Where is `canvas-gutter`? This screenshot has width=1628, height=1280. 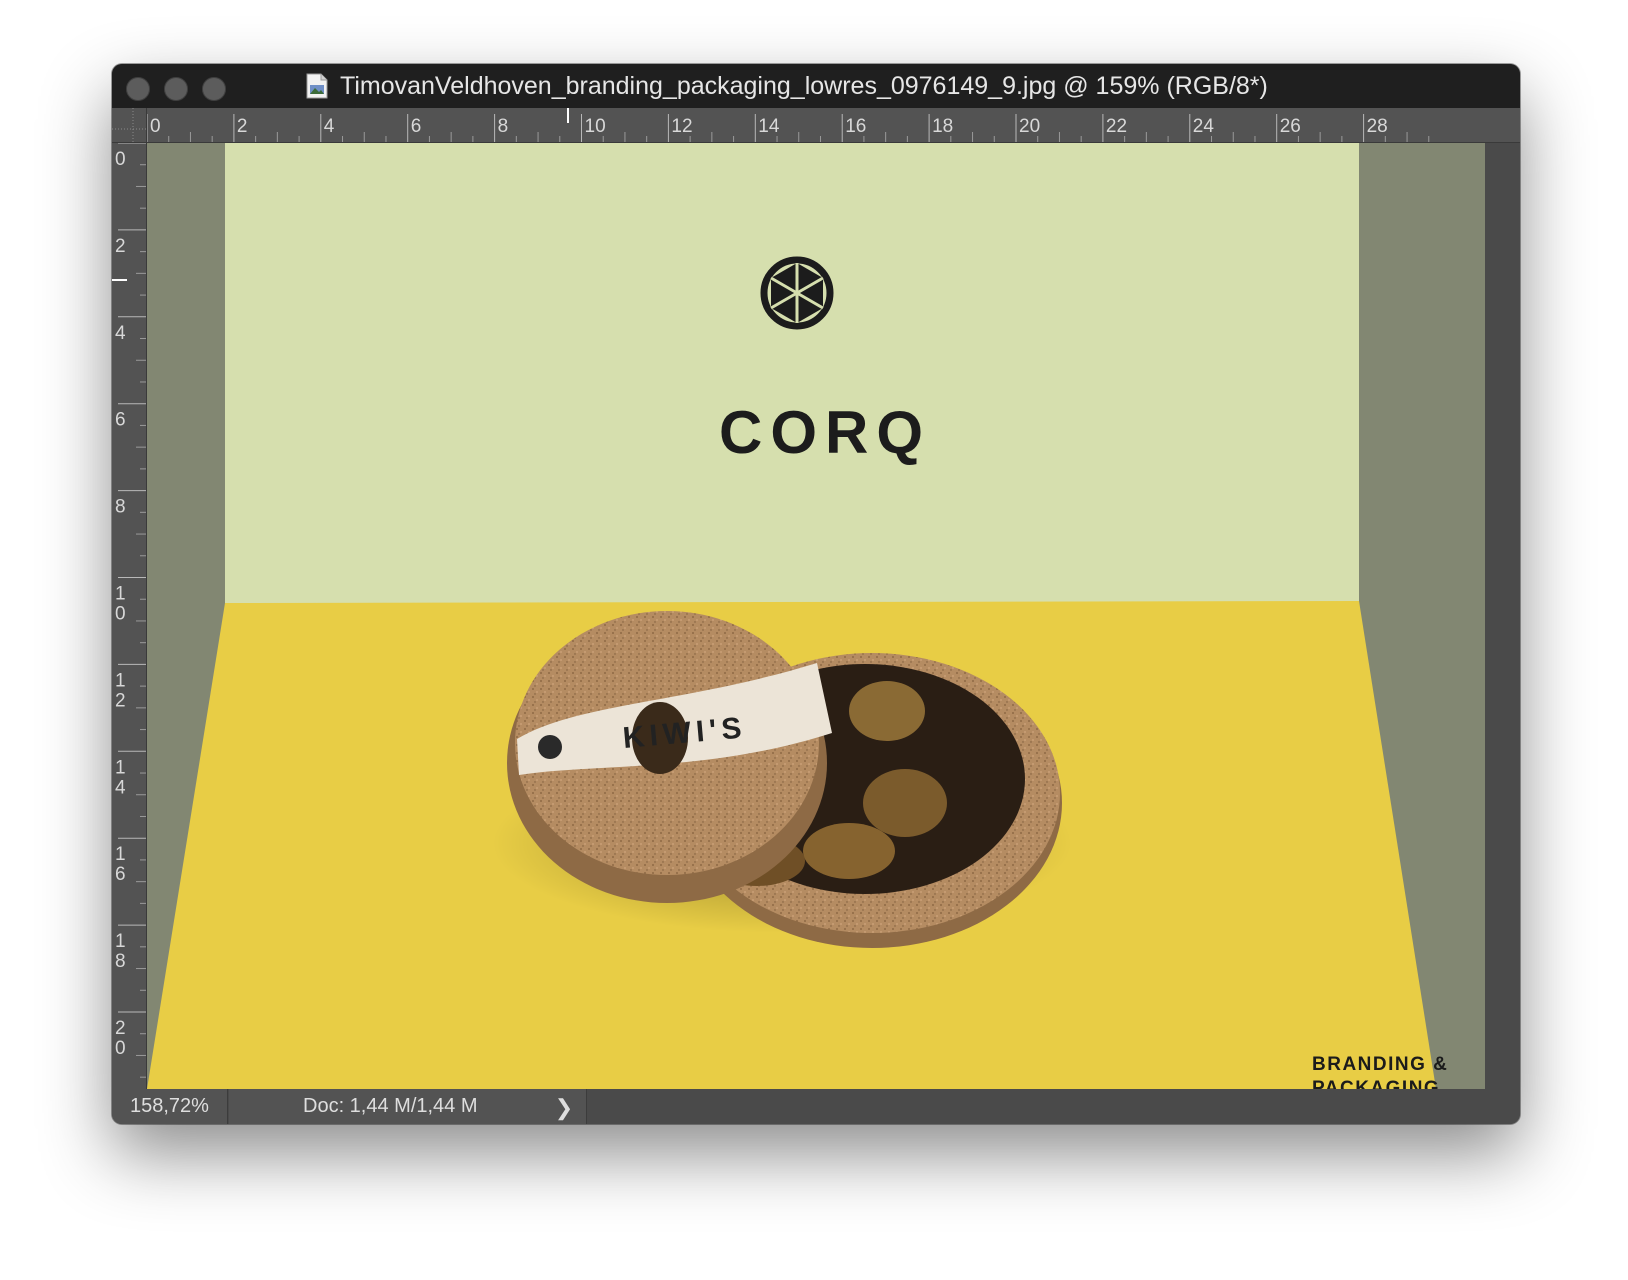
canvas-gutter is located at coordinates (1502, 616).